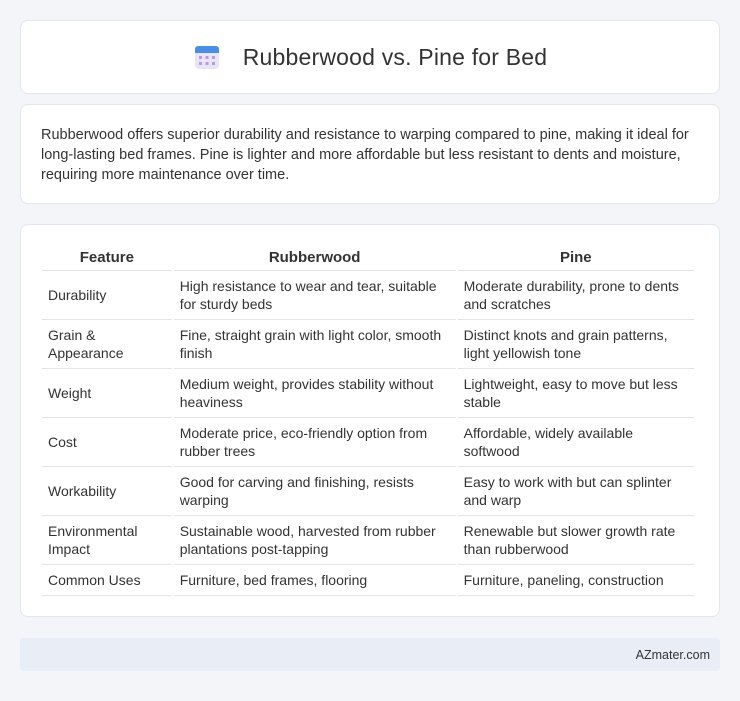 This screenshot has height=701, width=740. What do you see at coordinates (314, 580) in the screenshot?
I see `rubberwood-cell: Furniture, bed frames, flooring` at bounding box center [314, 580].